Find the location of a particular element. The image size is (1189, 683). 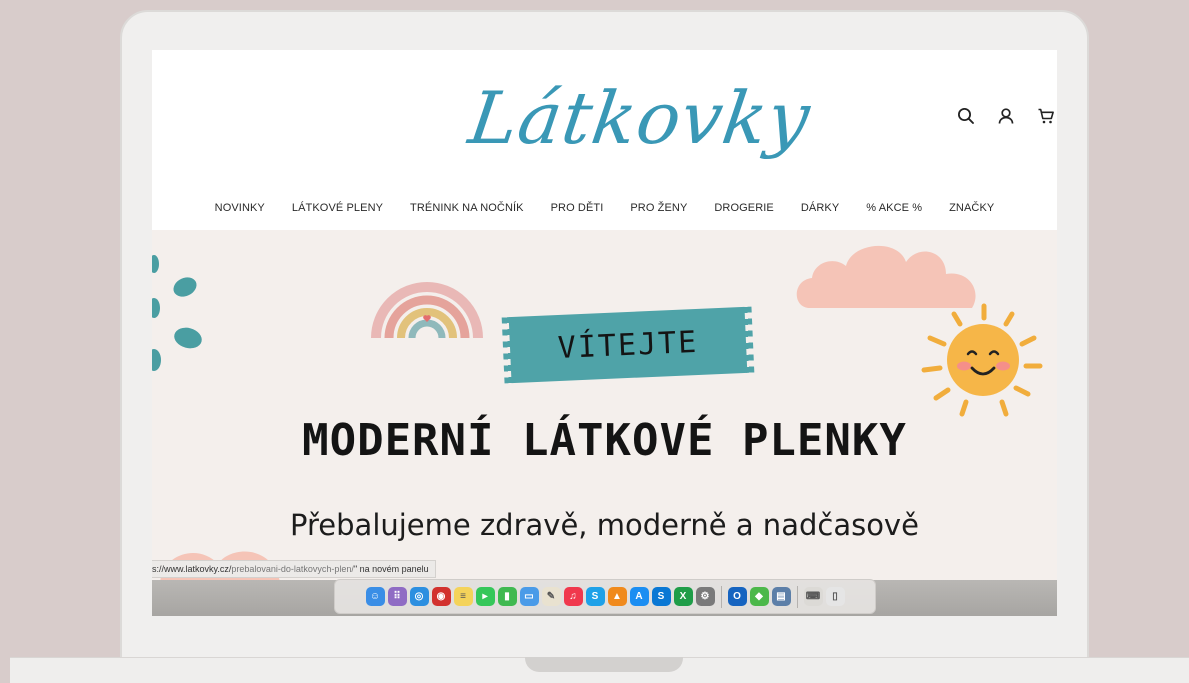

system-preferences-icon: ⚙ is located at coordinates (705, 596).